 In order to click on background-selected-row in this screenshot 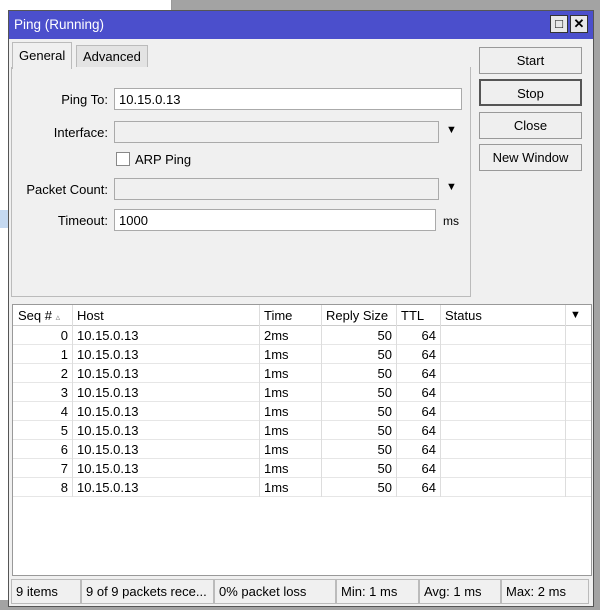, I will do `click(4, 219)`.